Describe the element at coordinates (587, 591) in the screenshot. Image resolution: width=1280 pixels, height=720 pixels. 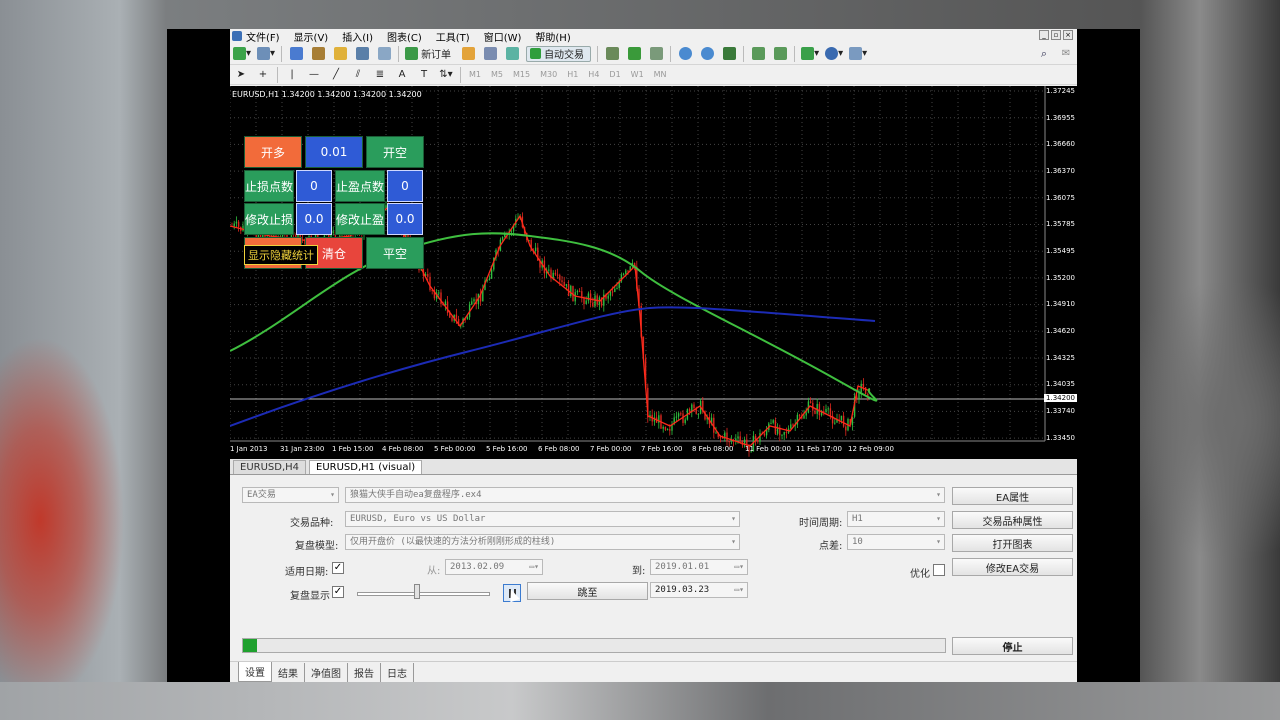
I see `skip-to-button: 跳至` at that location.